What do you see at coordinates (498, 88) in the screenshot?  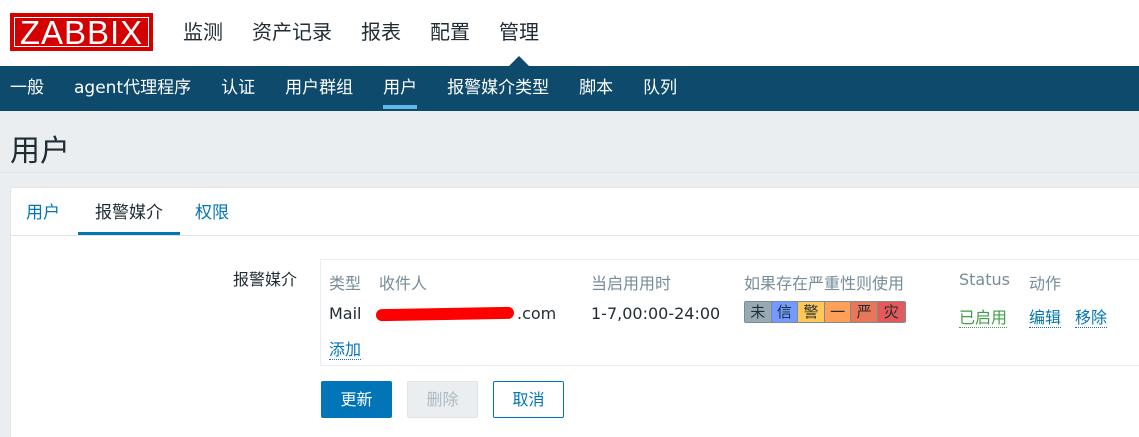 I see `submenu-media-types: 报警媒介类型` at bounding box center [498, 88].